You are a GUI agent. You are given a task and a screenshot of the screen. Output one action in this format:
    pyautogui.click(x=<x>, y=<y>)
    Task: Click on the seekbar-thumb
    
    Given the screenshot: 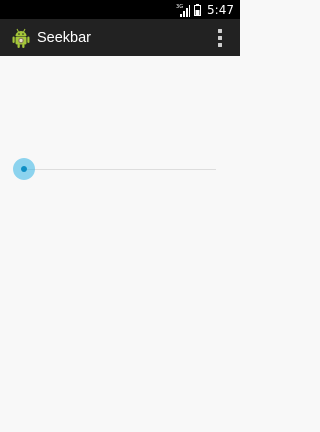 What is the action you would take?
    pyautogui.click(x=24, y=169)
    